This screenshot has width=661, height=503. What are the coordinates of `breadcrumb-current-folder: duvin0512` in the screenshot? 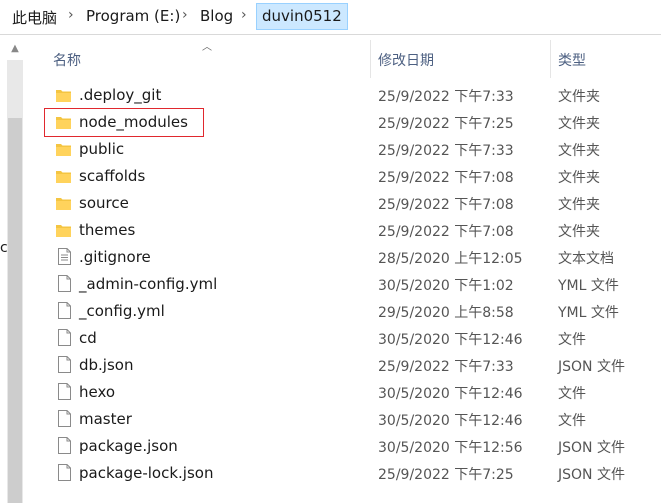 It's located at (302, 16).